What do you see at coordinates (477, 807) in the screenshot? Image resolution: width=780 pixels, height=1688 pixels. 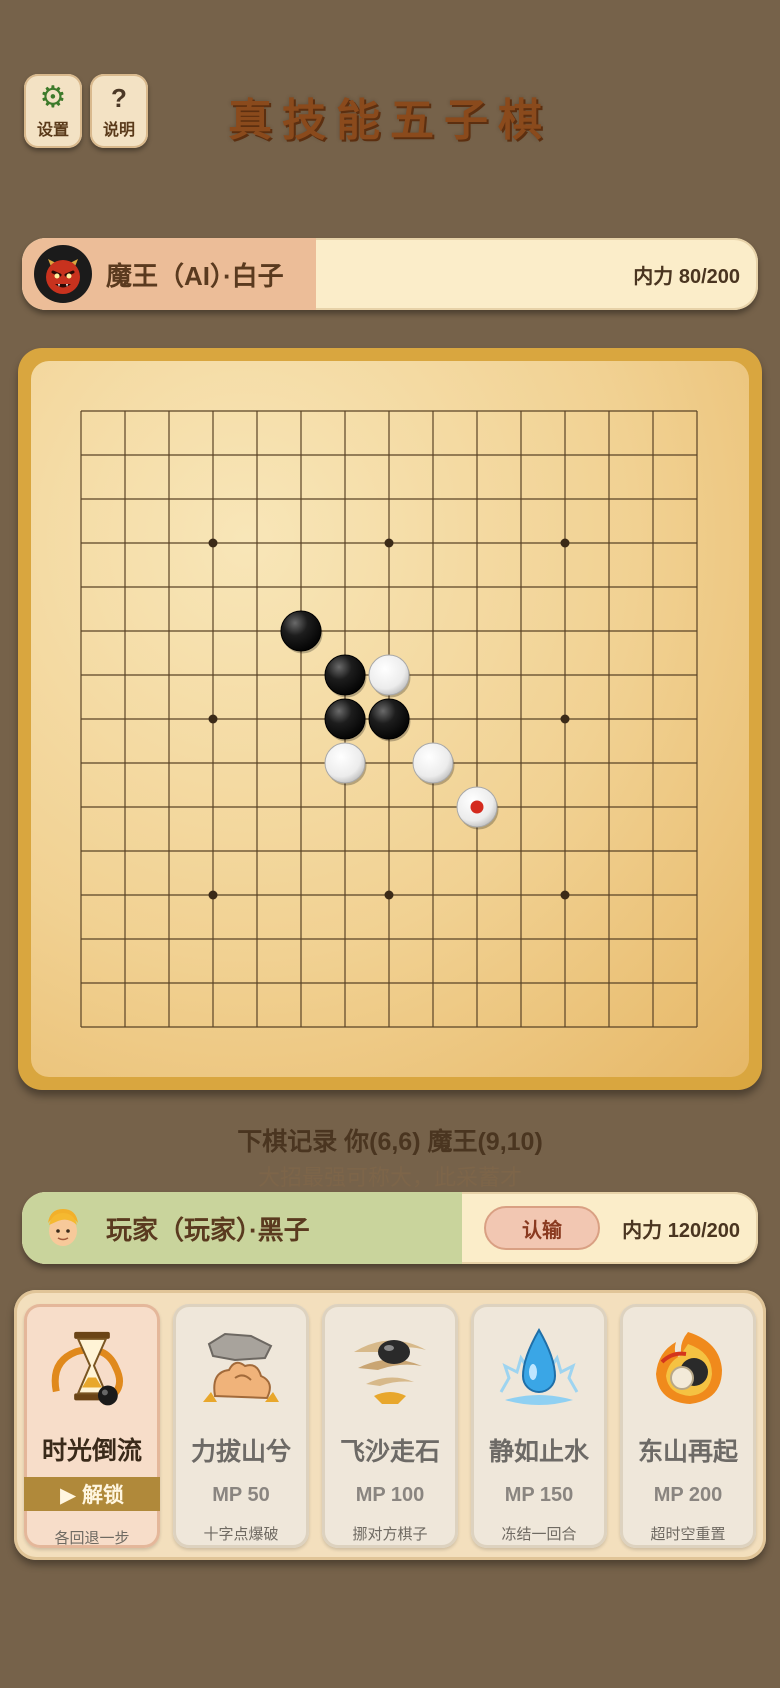 I see `last-move-marker` at bounding box center [477, 807].